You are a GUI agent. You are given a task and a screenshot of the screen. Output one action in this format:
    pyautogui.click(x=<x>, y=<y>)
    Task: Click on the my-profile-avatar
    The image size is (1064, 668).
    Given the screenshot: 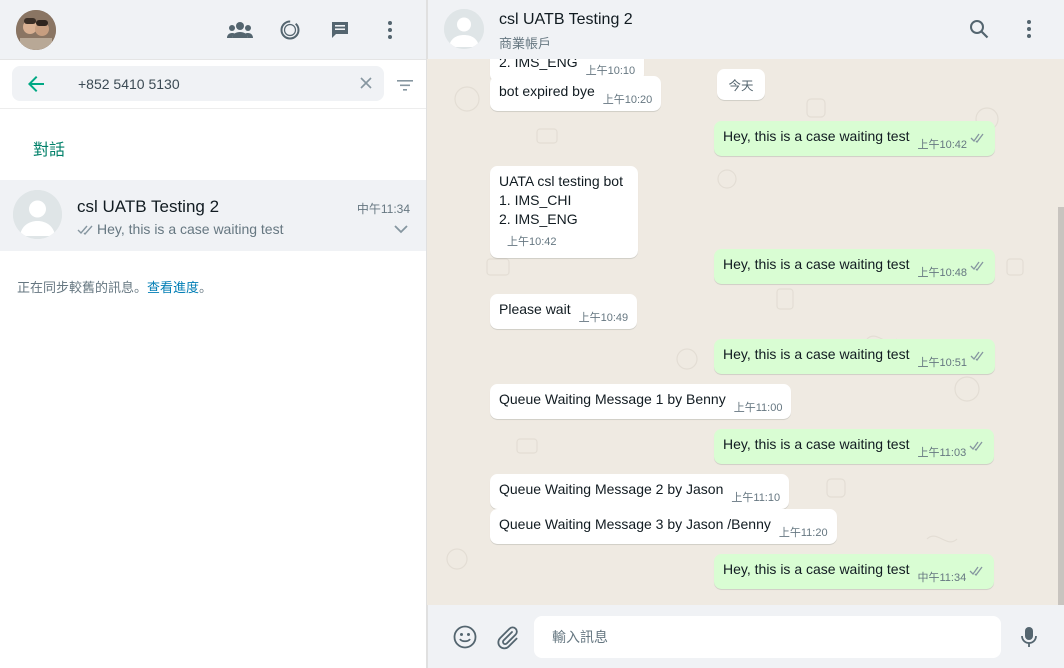 What is the action you would take?
    pyautogui.click(x=36, y=30)
    